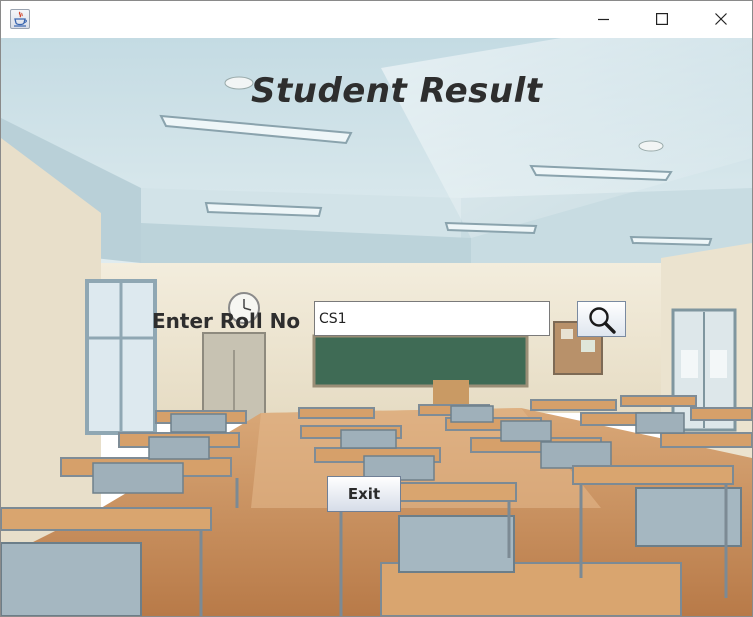 This screenshot has width=753, height=617. I want to click on roll-number-label: Enter Roll No, so click(226, 321).